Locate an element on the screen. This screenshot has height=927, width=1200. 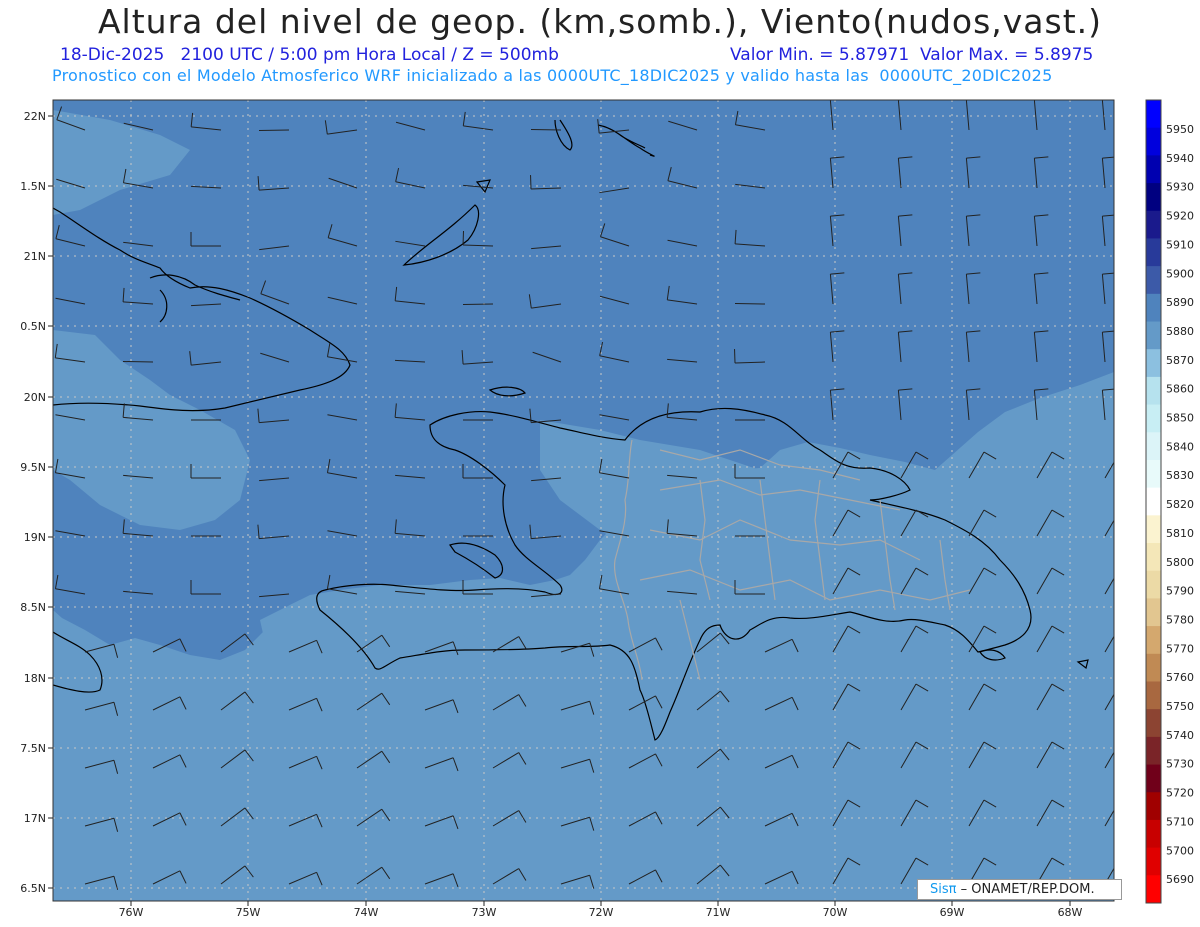
longitude-label: 69W is located at coordinates (952, 912).